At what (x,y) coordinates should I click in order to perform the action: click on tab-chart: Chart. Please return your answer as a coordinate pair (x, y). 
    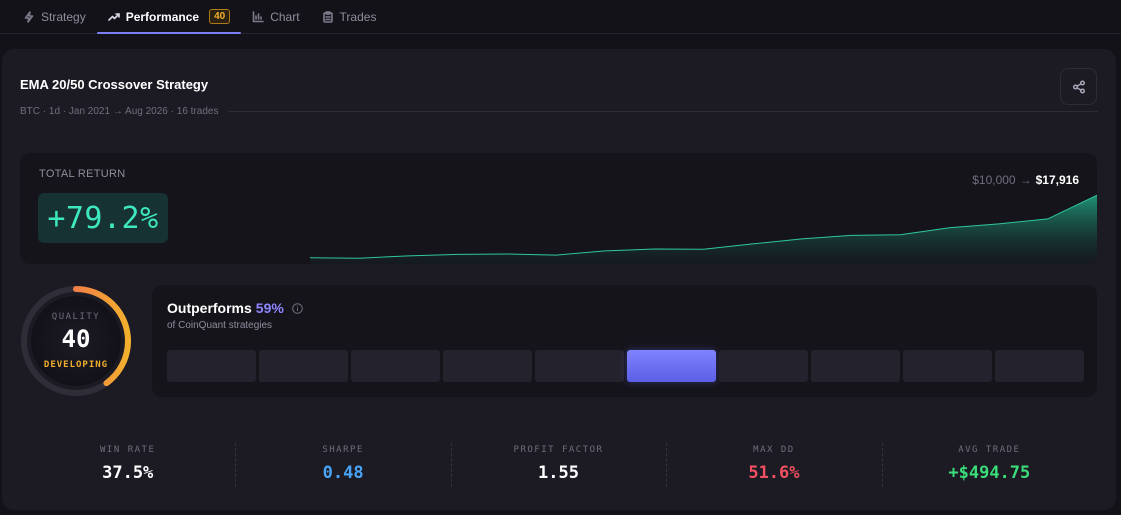
    Looking at the image, I should click on (275, 16).